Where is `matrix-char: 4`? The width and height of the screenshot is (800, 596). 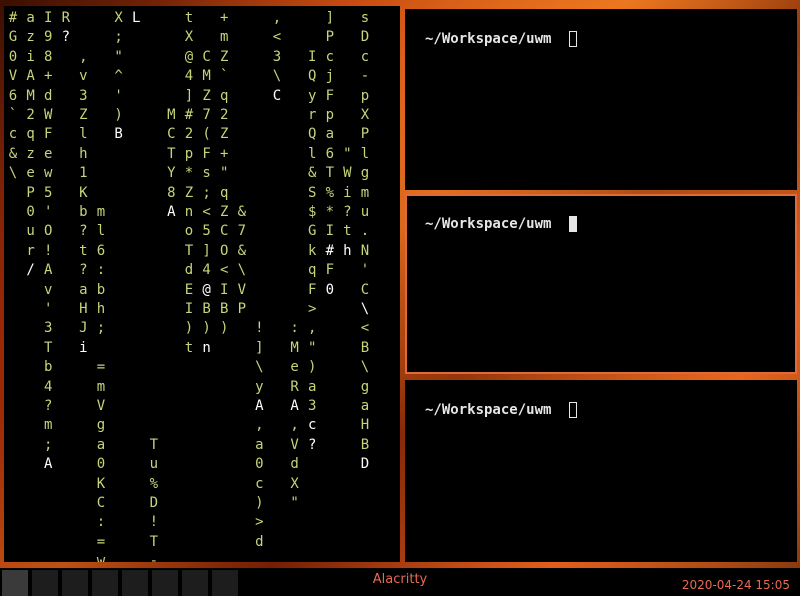
matrix-char: 4 is located at coordinates (189, 76).